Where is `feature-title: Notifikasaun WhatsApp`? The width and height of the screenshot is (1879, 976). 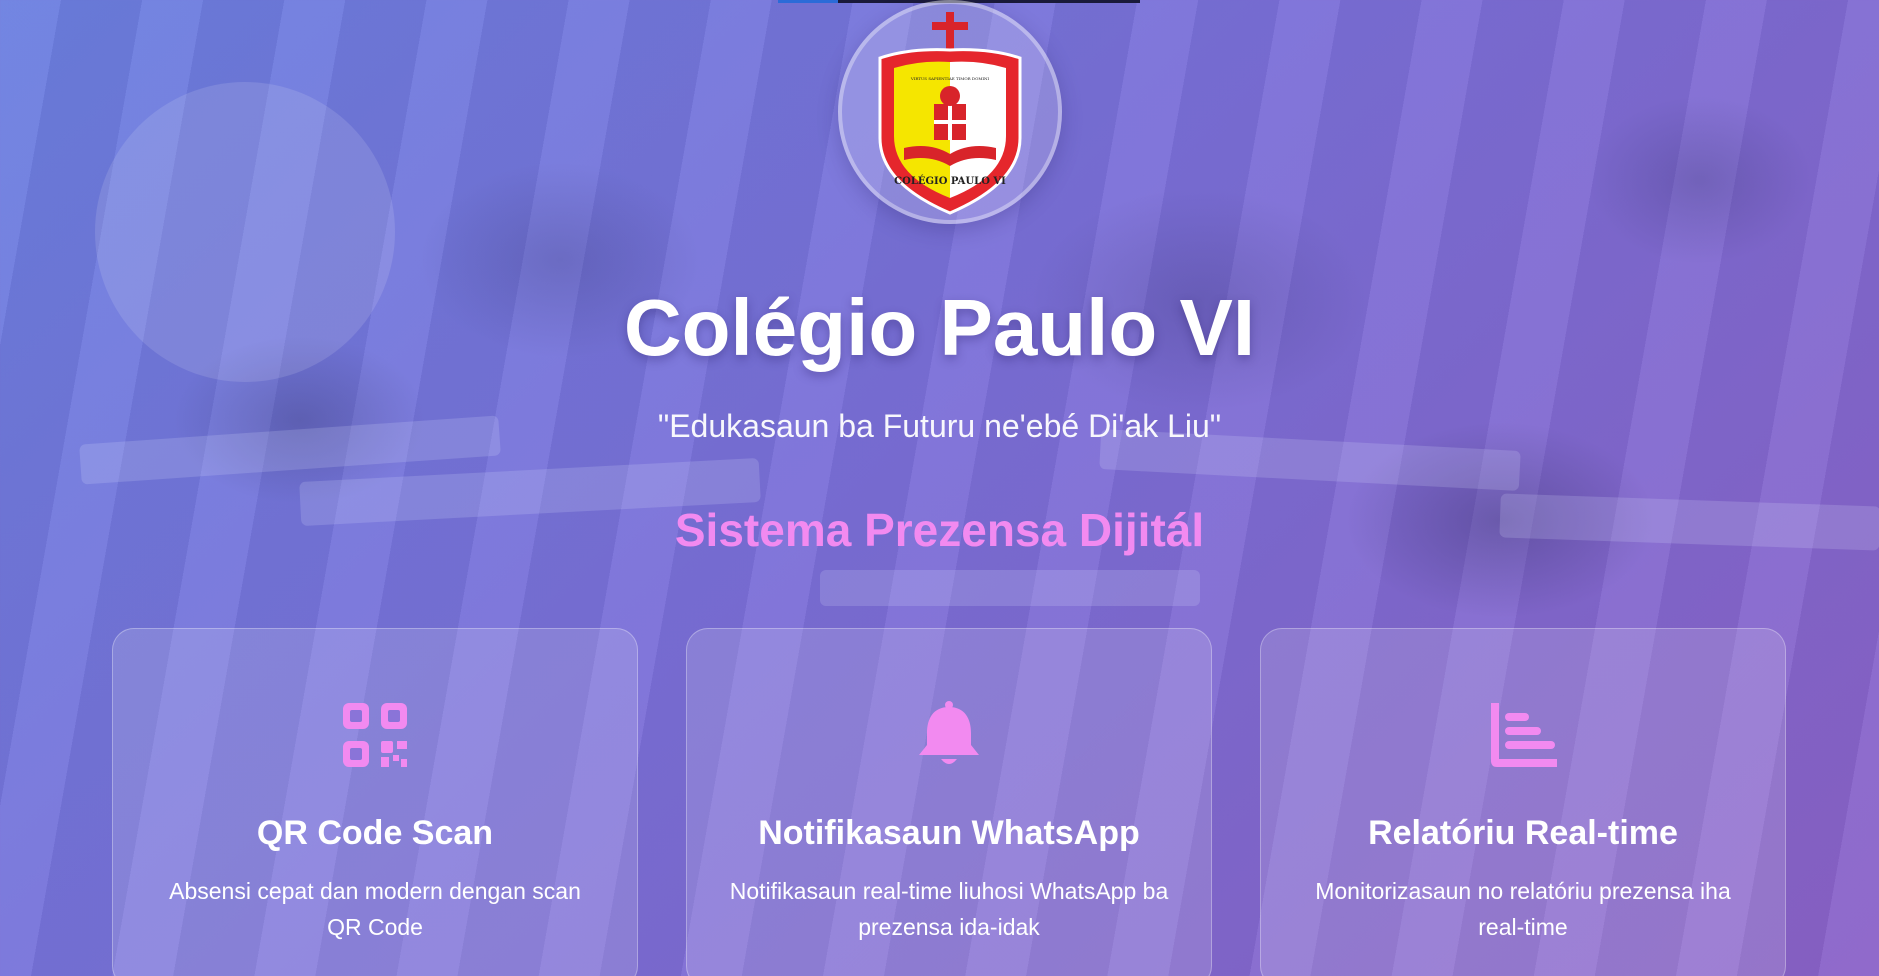
feature-title: Notifikasaun WhatsApp is located at coordinates (949, 833).